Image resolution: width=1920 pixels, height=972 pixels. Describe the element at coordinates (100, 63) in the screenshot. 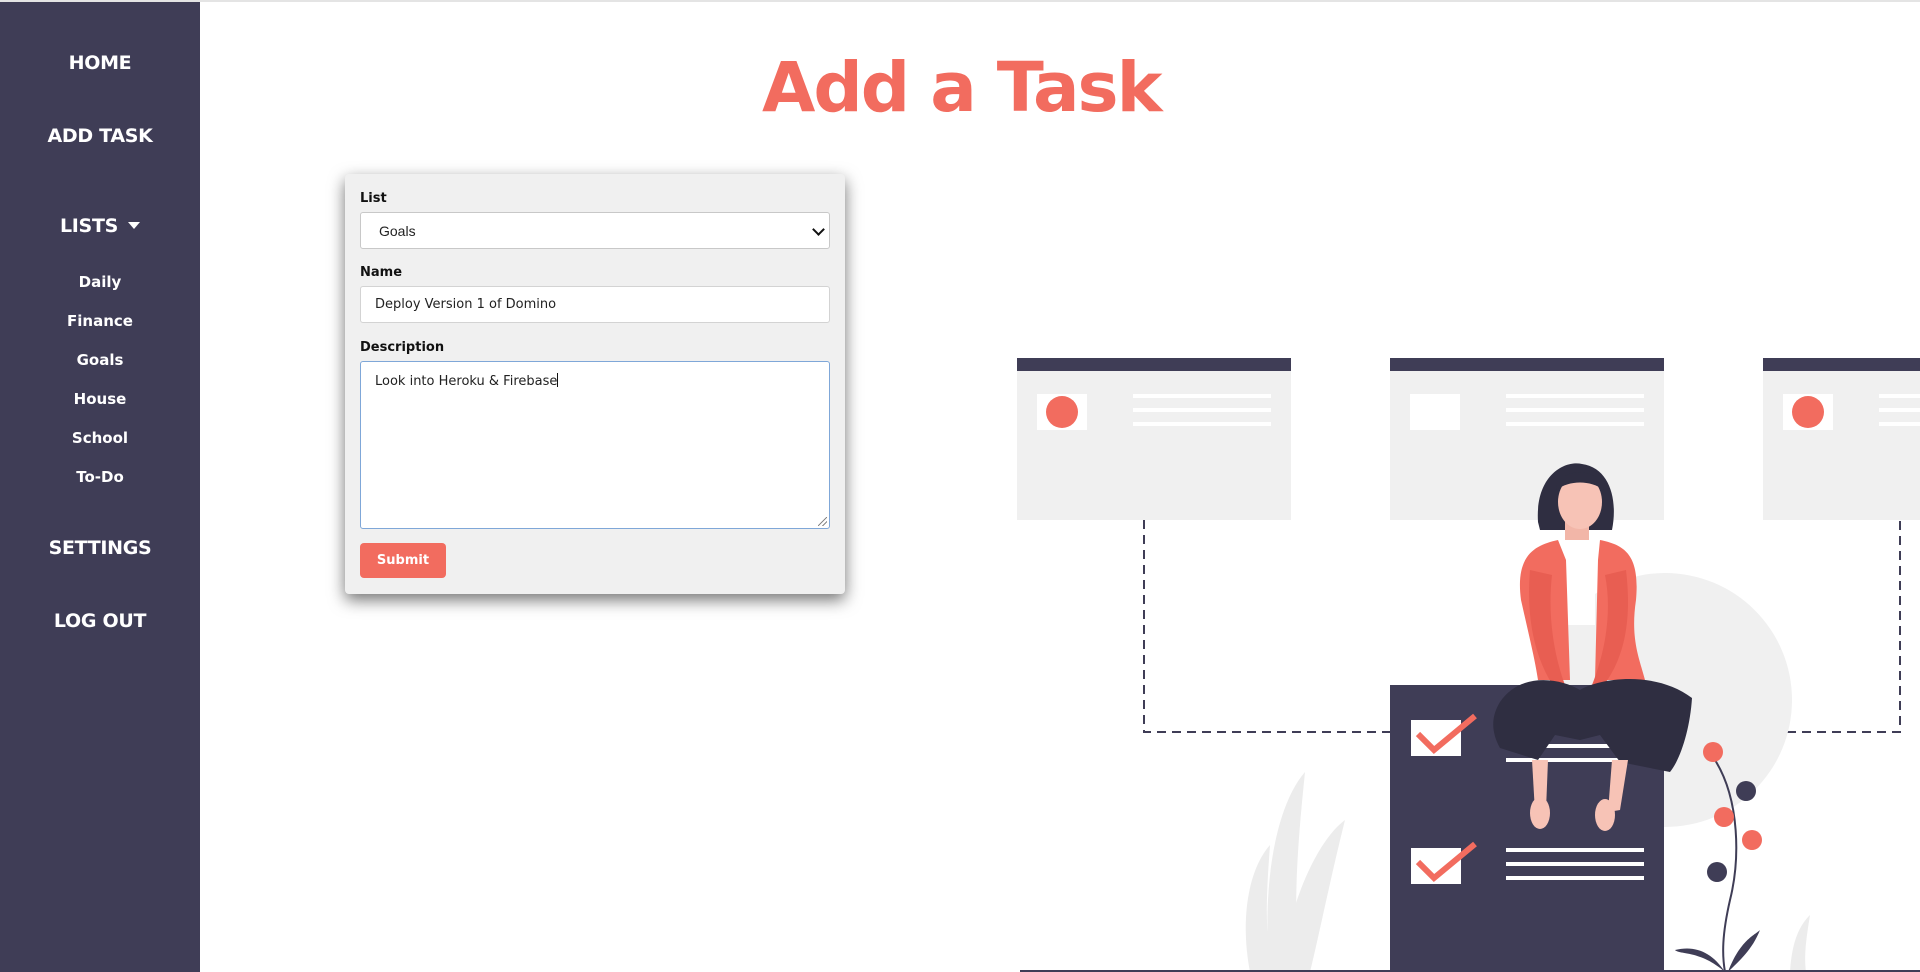

I see `nav-home: HOME` at that location.